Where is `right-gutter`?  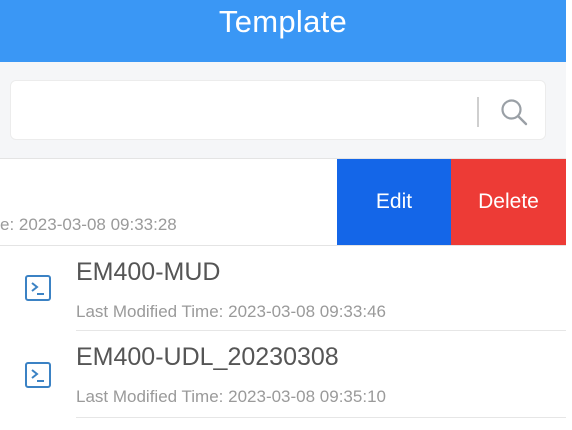 right-gutter is located at coordinates (569, 215).